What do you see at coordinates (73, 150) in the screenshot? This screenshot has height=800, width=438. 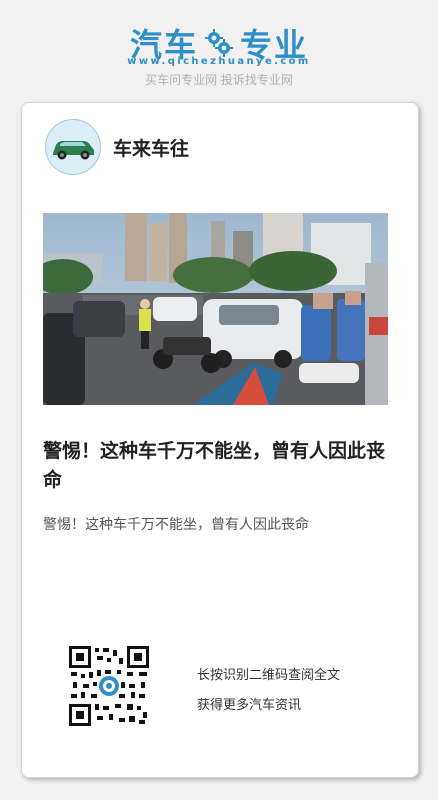 I see `car-icon` at bounding box center [73, 150].